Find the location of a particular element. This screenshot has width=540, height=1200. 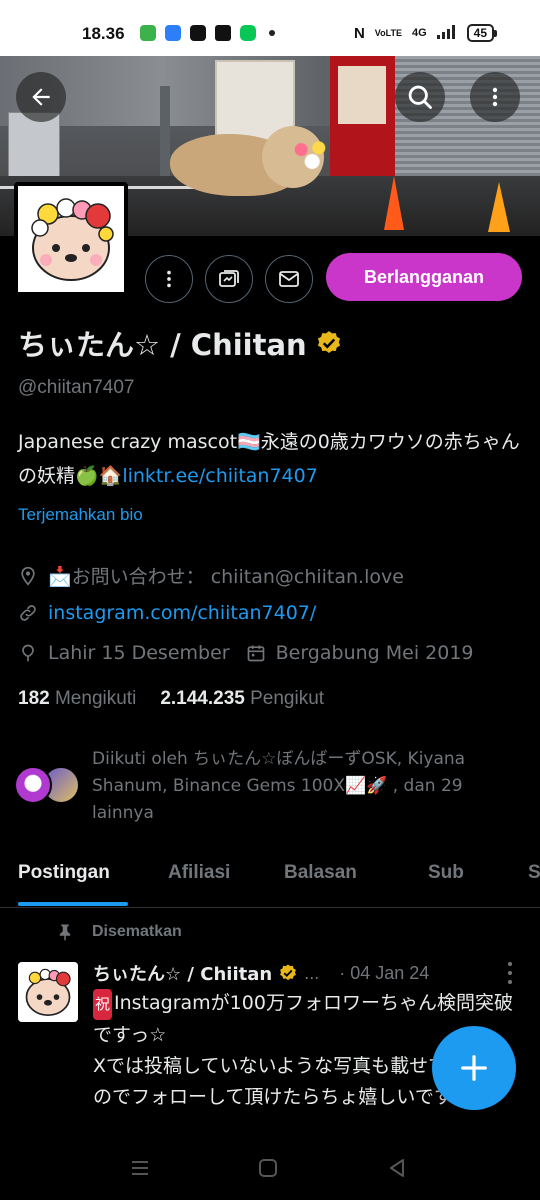

follow-stats: 182 Mengikuti 2.144.235 Pengikut is located at coordinates (171, 699).